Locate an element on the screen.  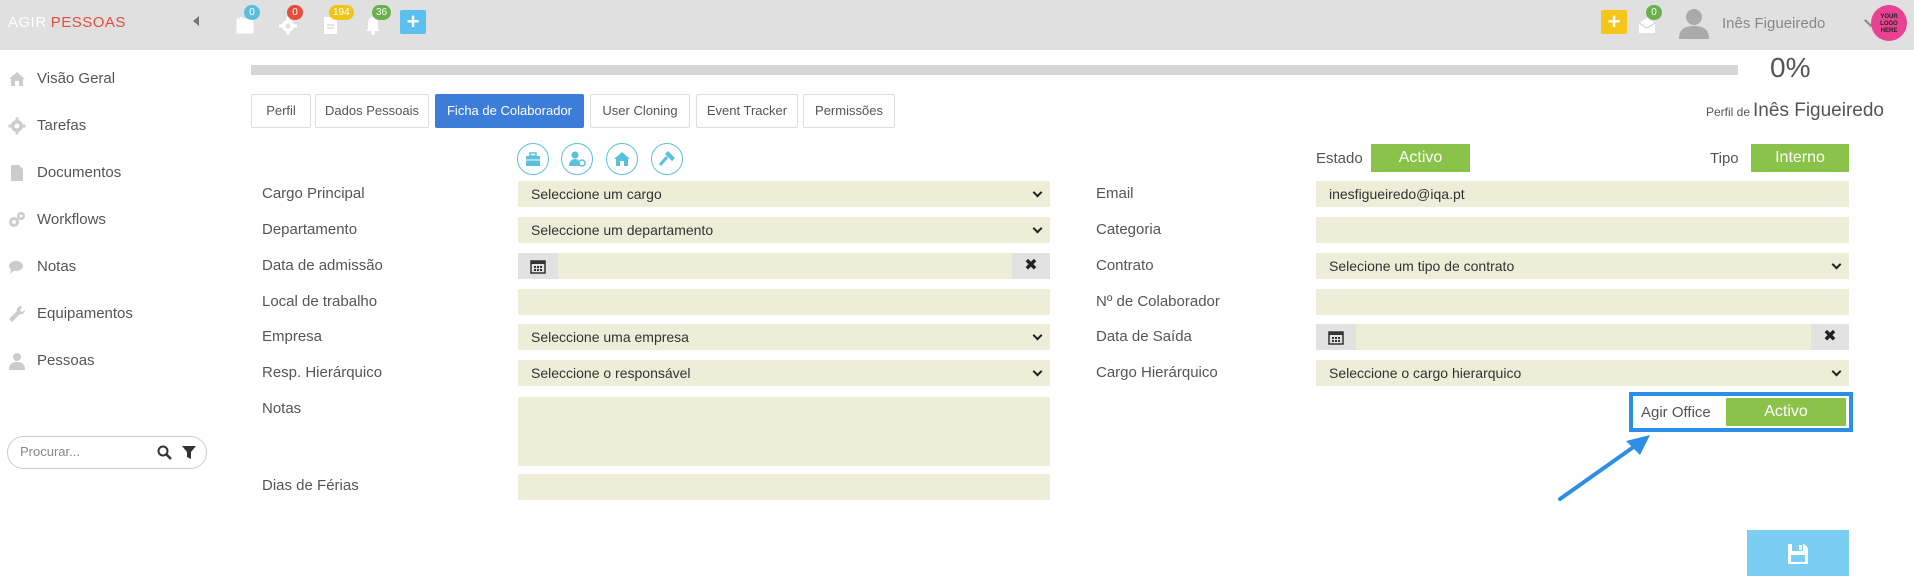
tab-event-tracker: Event Tracker is located at coordinates (747, 111).